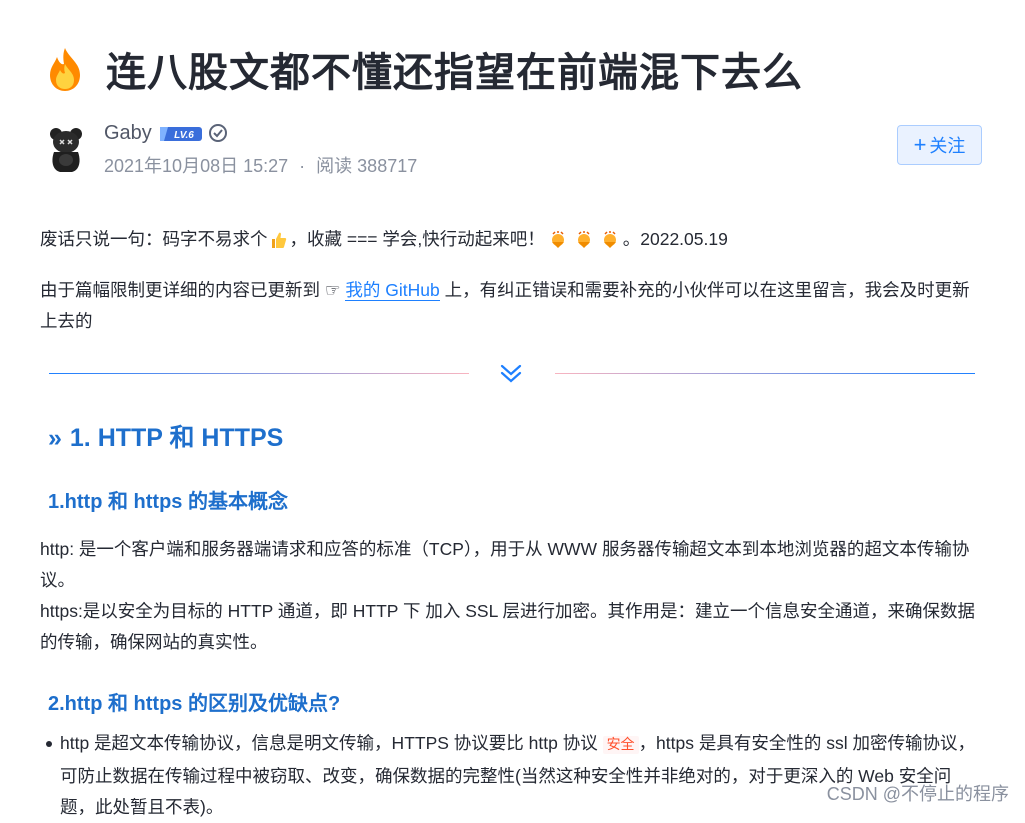 The height and width of the screenshot is (823, 1025). I want to click on fire-icon, so click(65, 69).